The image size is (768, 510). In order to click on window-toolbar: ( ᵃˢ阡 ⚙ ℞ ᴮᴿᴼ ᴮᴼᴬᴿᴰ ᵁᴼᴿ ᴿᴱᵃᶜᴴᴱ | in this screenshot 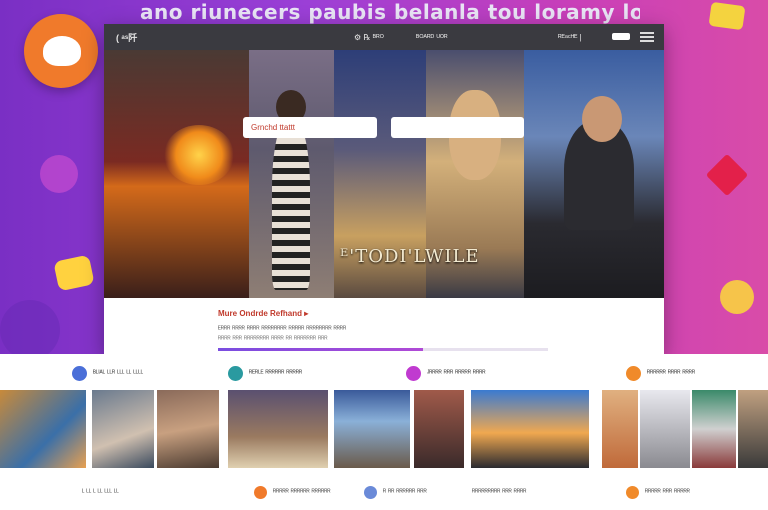, I will do `click(384, 37)`.